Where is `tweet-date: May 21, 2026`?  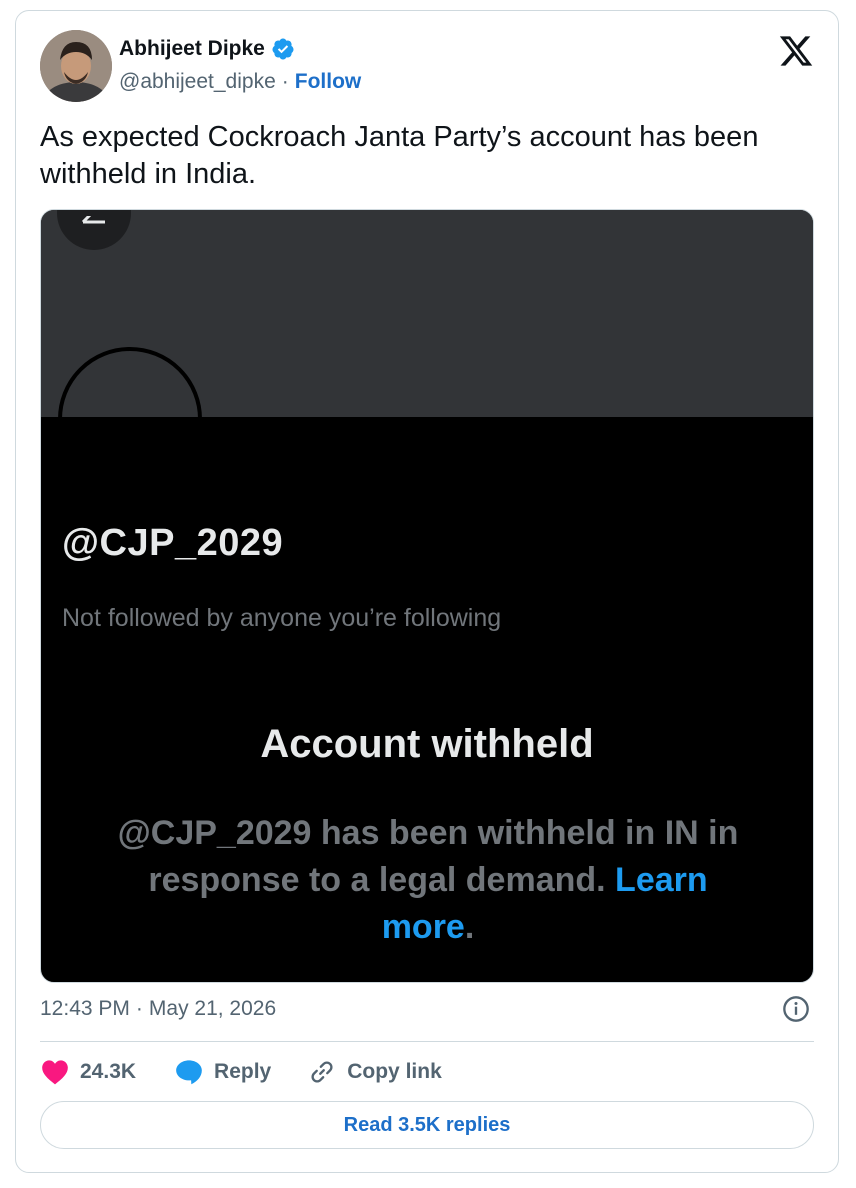
tweet-date: May 21, 2026 is located at coordinates (212, 1008).